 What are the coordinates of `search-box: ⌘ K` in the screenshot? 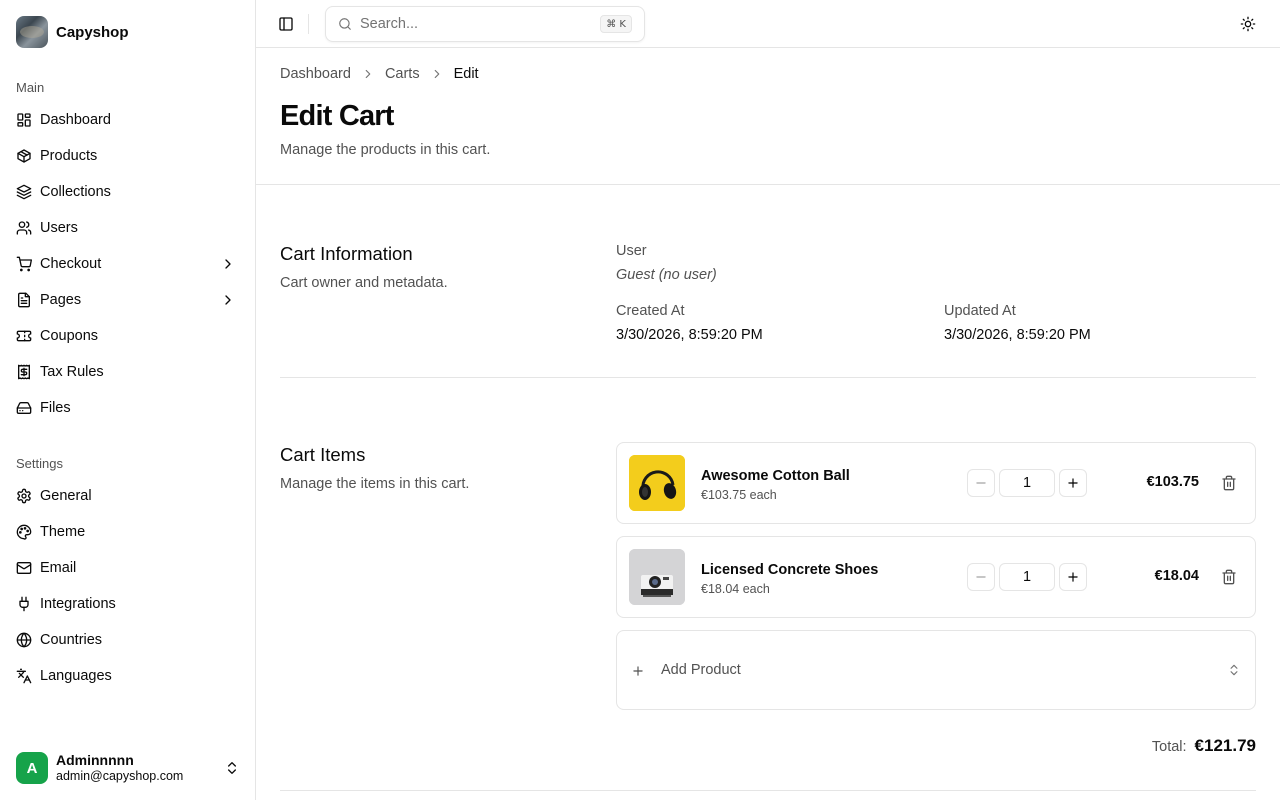 It's located at (485, 24).